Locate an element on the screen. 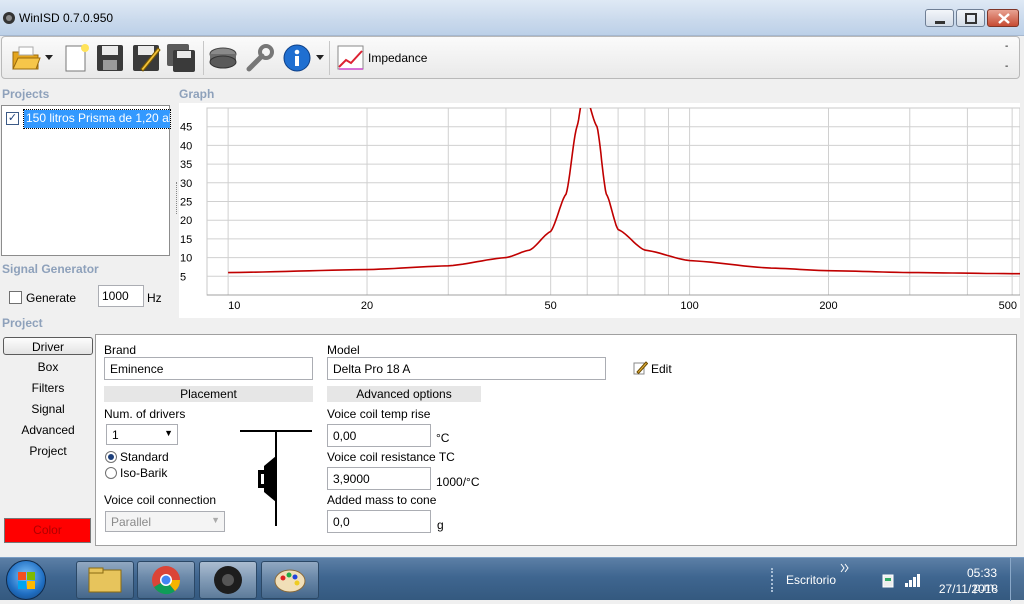  vc-temp-rise-label: Voice coil temp rise is located at coordinates (379, 414).